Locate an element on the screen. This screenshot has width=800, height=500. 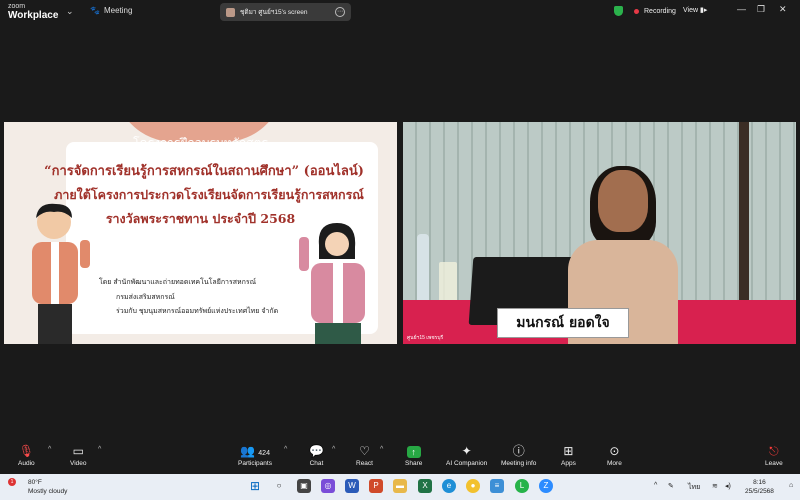
audio-button: 🎙 Audio is located at coordinates (26, 455).